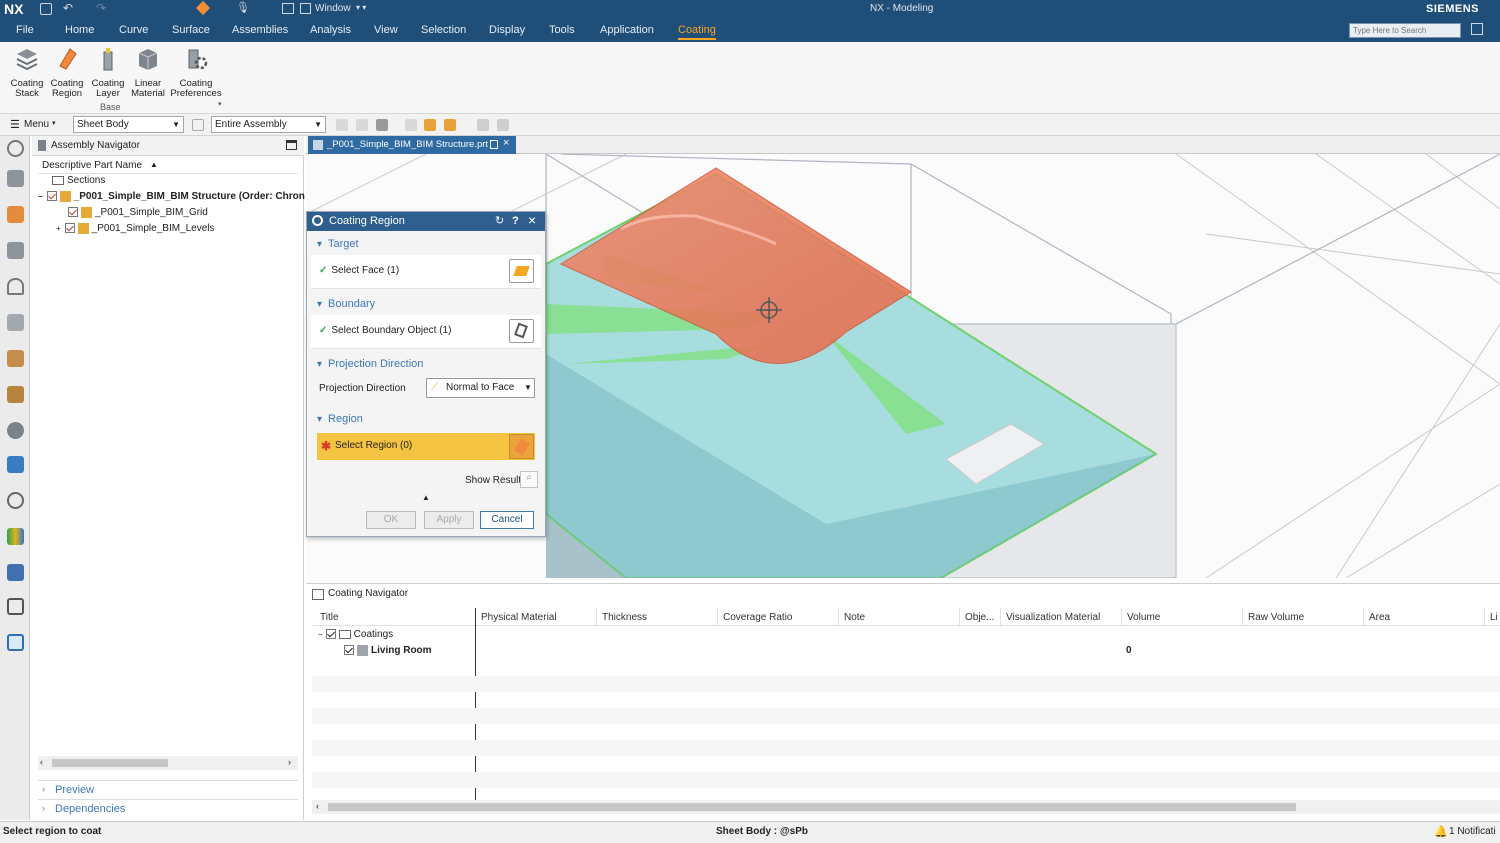 The width and height of the screenshot is (1500, 843). I want to click on search-input, so click(1405, 30).